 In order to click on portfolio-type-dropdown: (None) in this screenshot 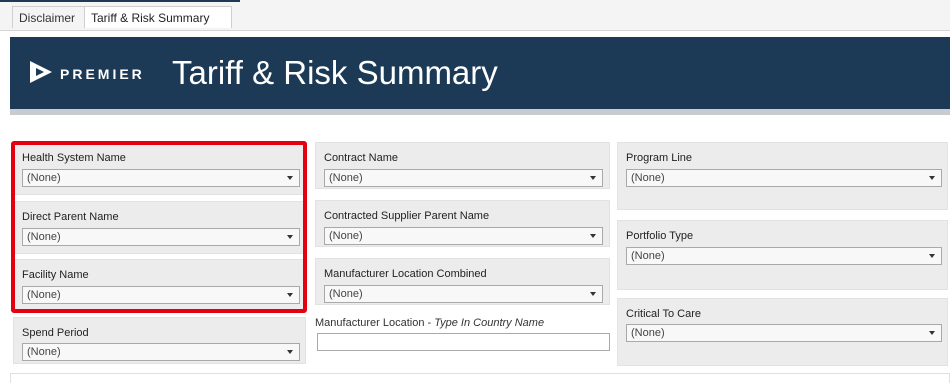, I will do `click(784, 256)`.